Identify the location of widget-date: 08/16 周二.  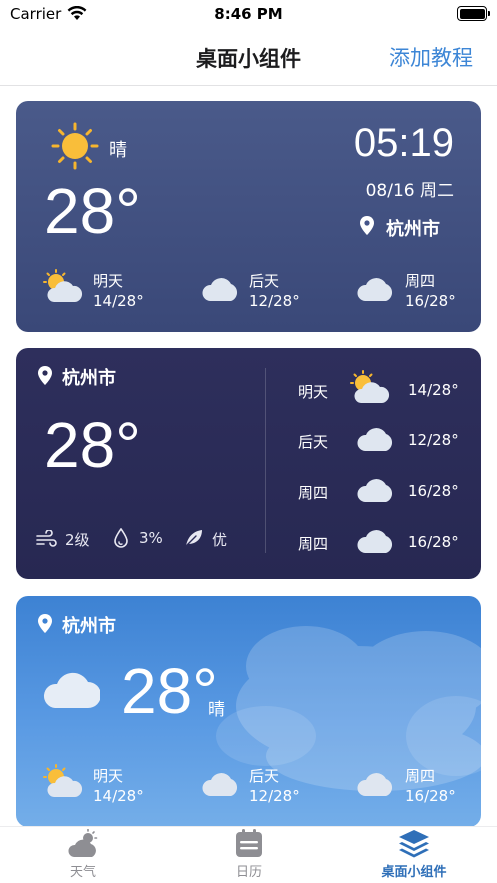
(409, 191).